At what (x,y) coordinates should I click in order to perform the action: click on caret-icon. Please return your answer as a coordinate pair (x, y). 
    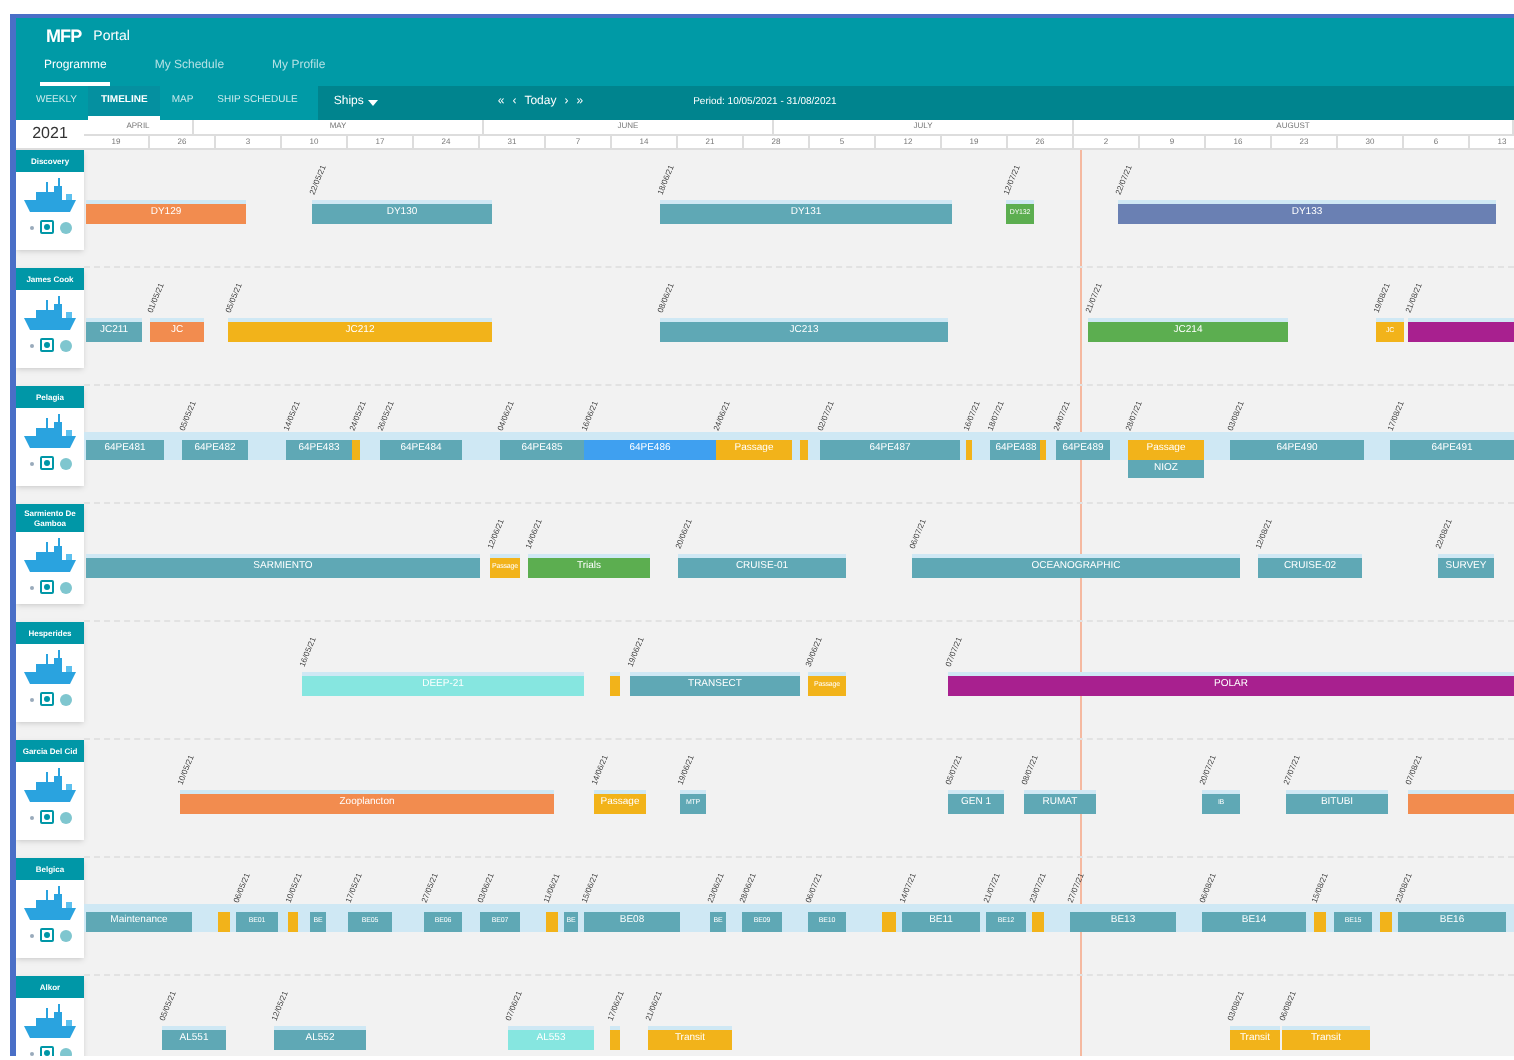
    Looking at the image, I should click on (372, 103).